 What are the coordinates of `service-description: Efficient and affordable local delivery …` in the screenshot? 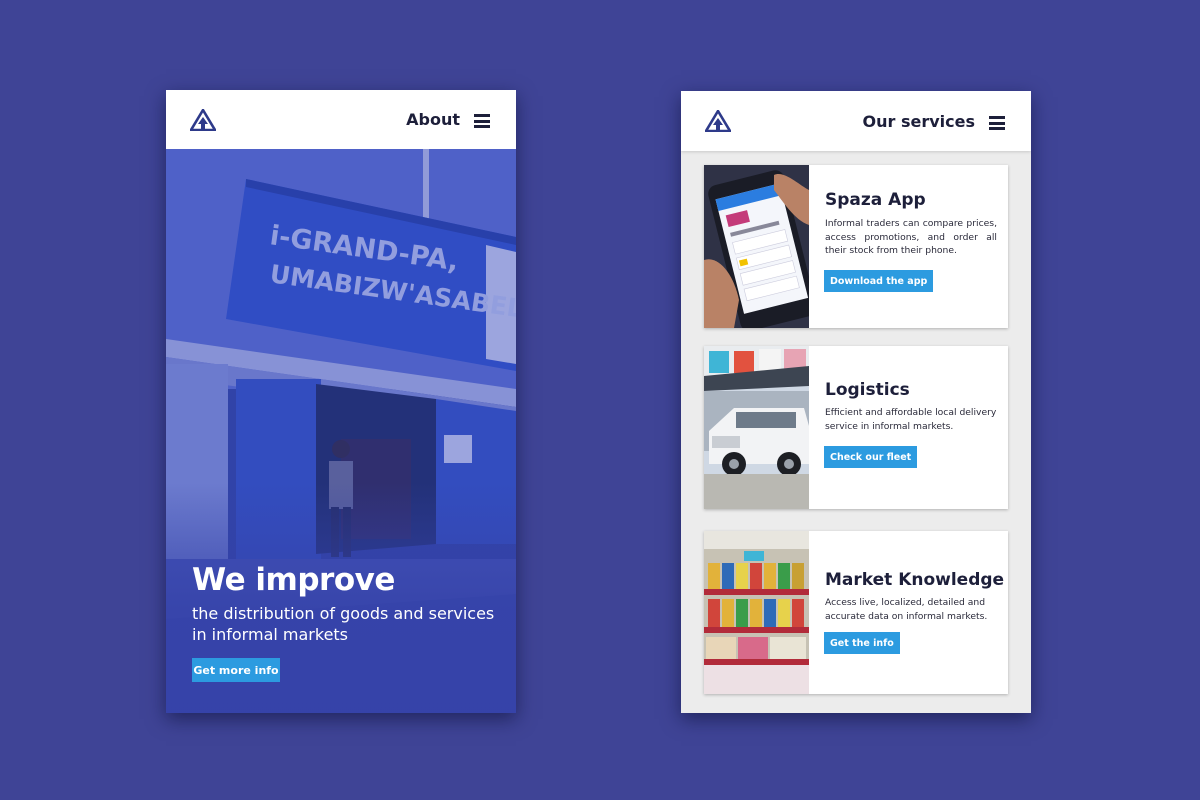 It's located at (911, 419).